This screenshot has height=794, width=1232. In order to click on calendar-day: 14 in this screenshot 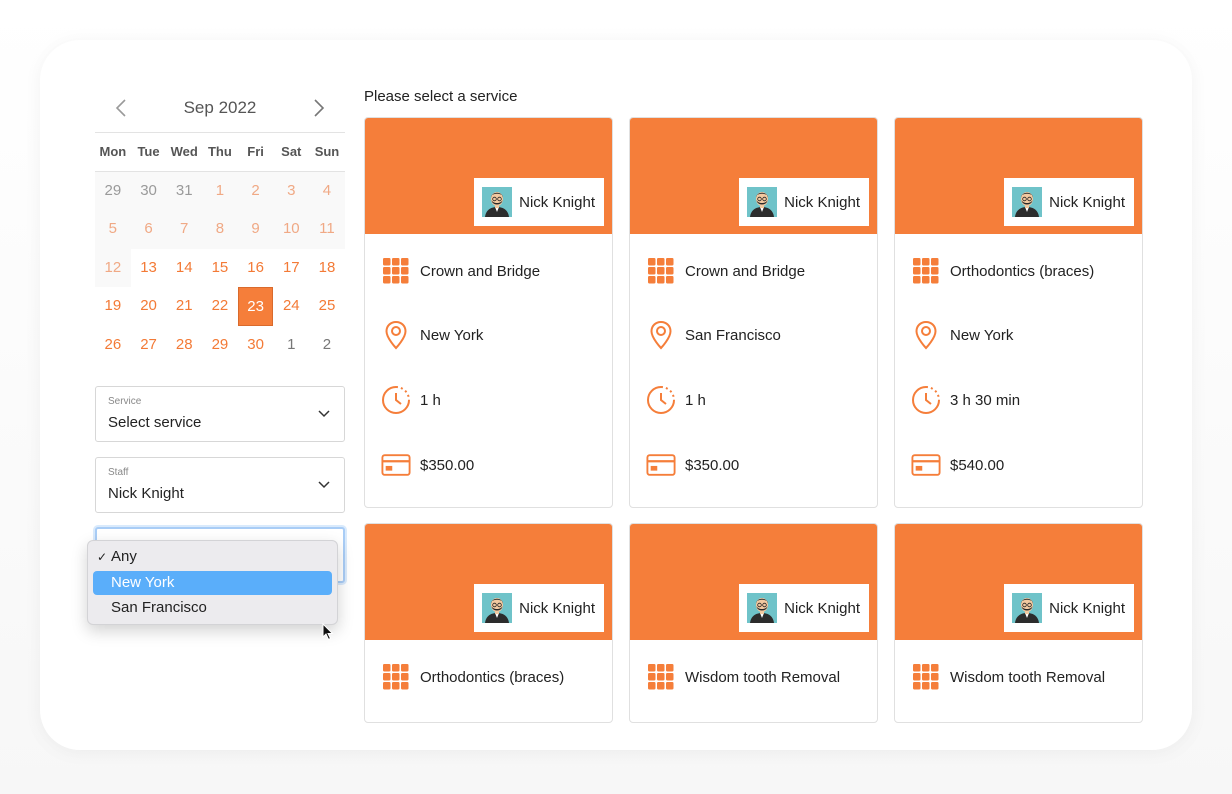, I will do `click(184, 268)`.